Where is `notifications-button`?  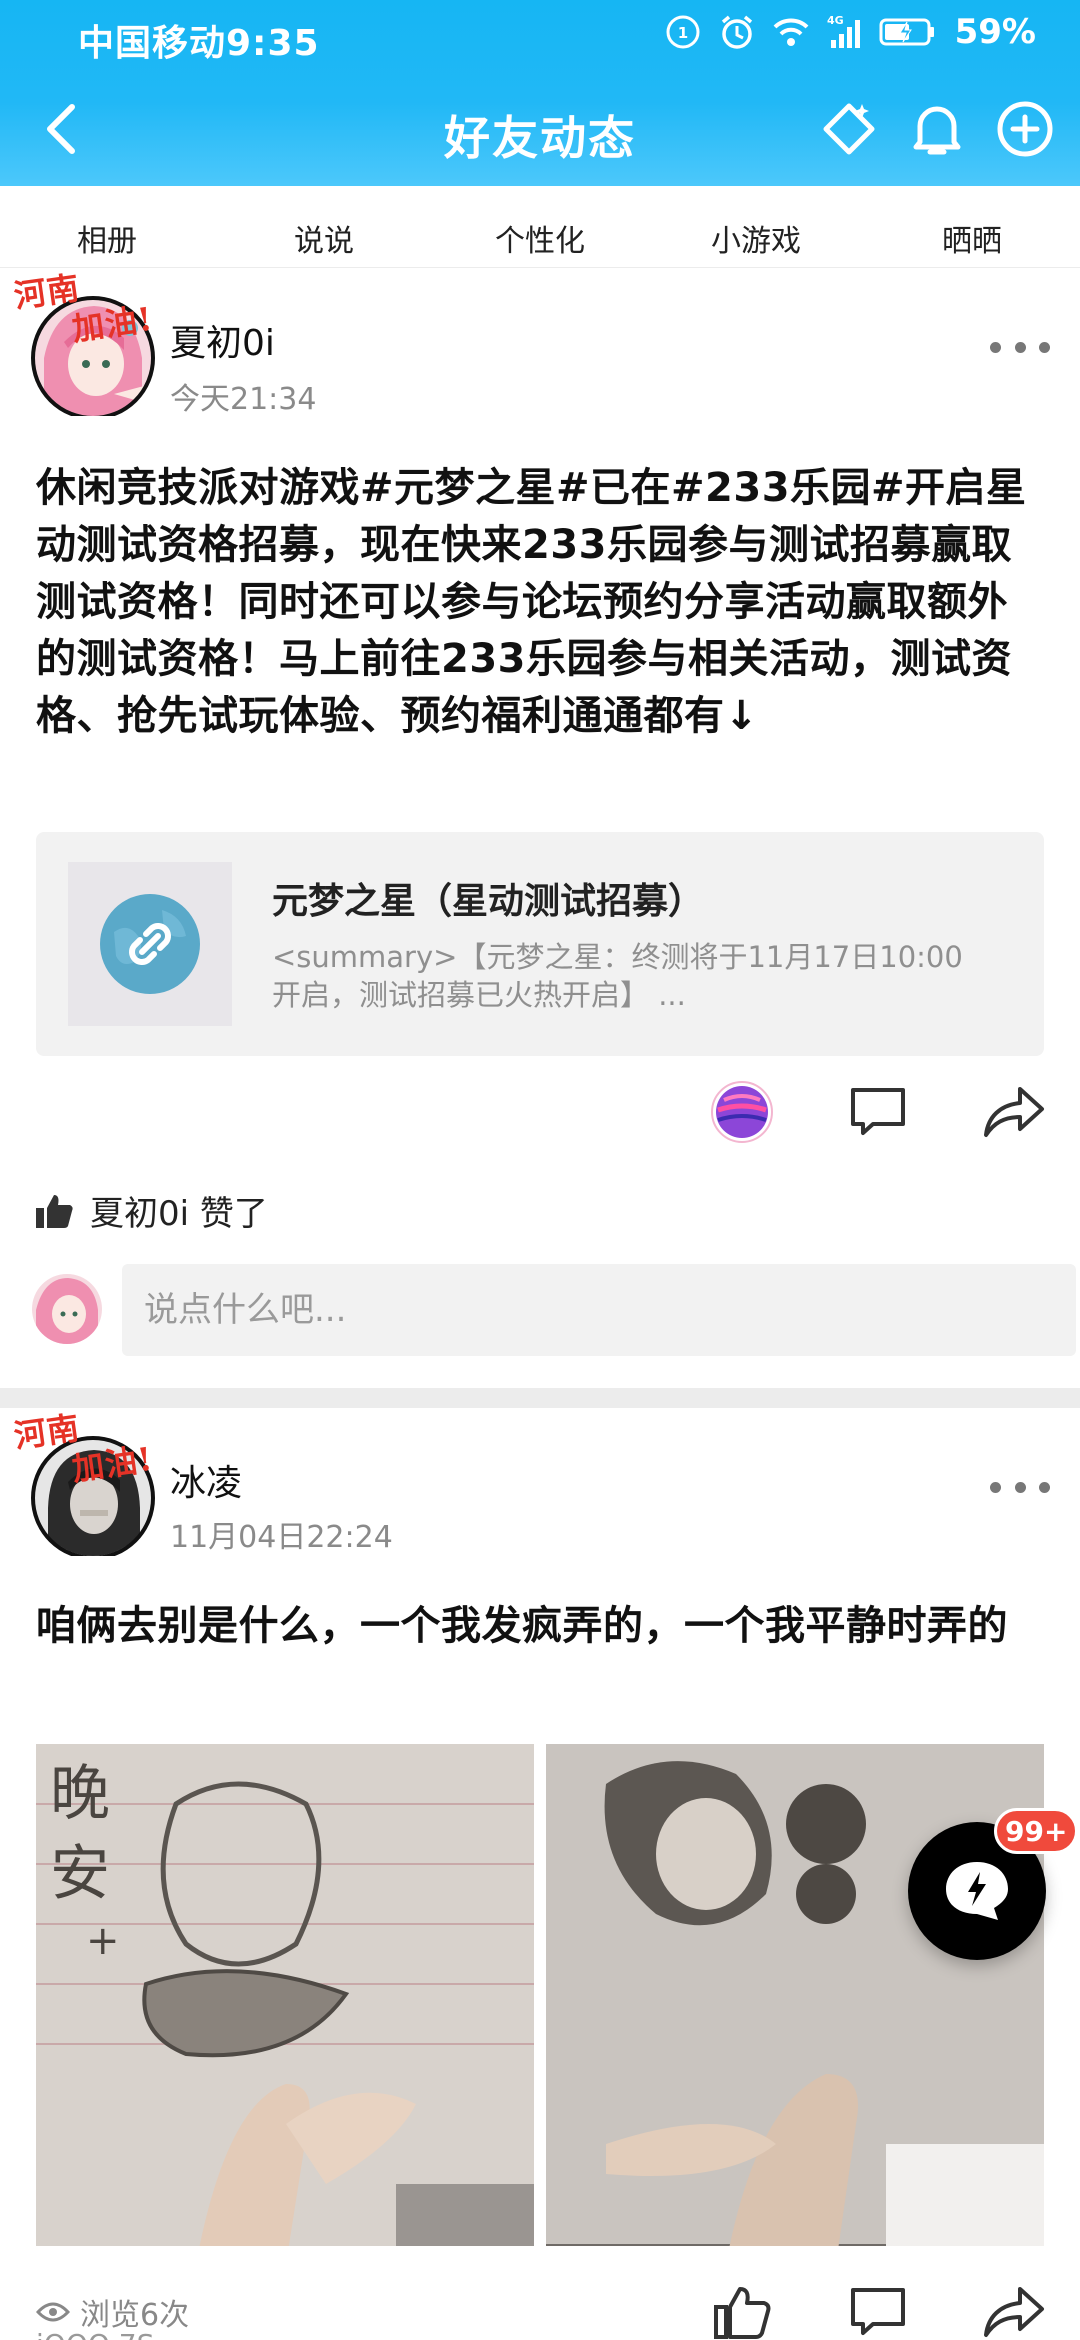 notifications-button is located at coordinates (937, 129).